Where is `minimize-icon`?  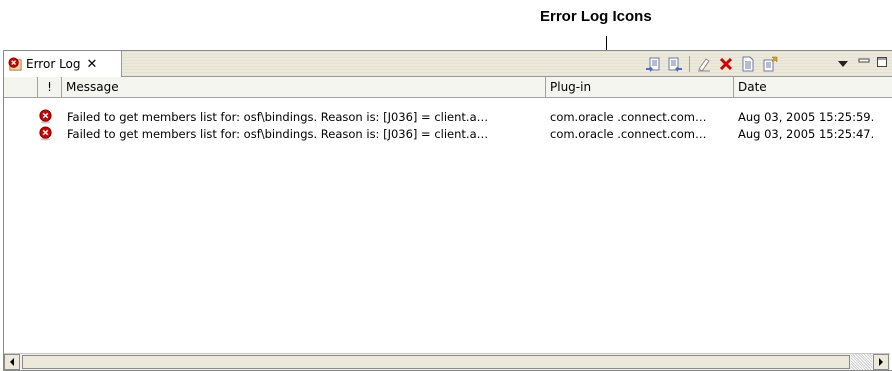 minimize-icon is located at coordinates (864, 62).